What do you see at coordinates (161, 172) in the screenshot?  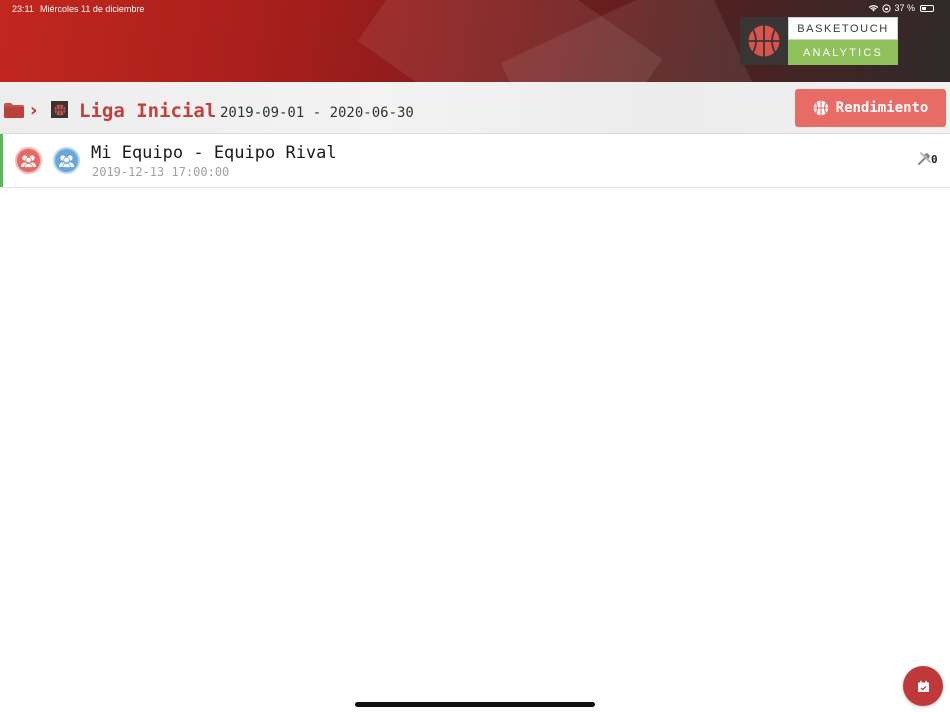 I see `match-datetime: 2019-12-13 17:00:00` at bounding box center [161, 172].